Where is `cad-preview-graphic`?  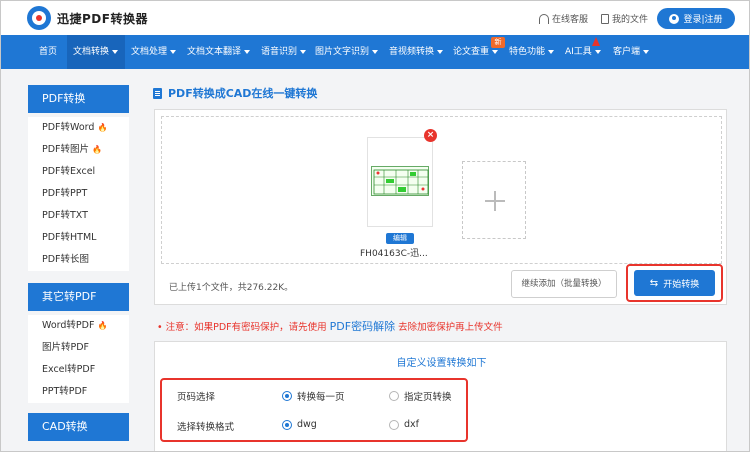
cad-preview-graphic is located at coordinates (401, 182).